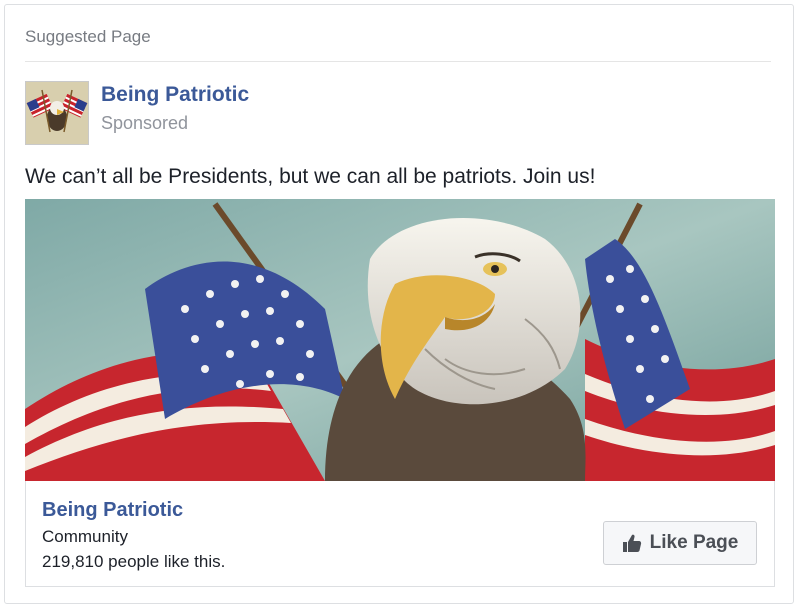 This screenshot has width=800, height=604. I want to click on page-name-link: Being Patriotic, so click(175, 95).